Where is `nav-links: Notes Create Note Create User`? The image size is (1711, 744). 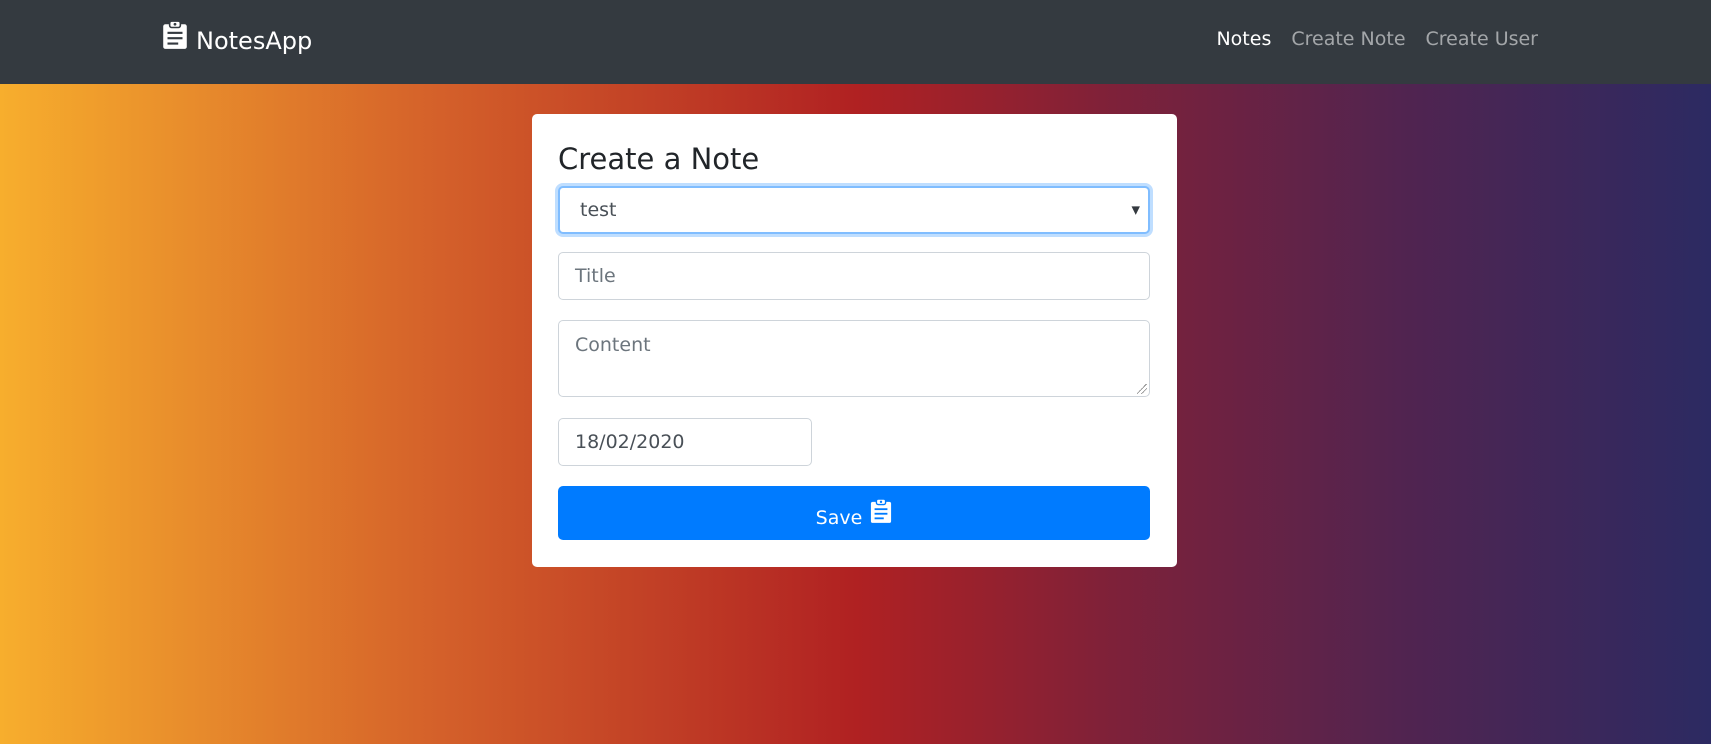
nav-links: Notes Create Note Create User is located at coordinates (1377, 39).